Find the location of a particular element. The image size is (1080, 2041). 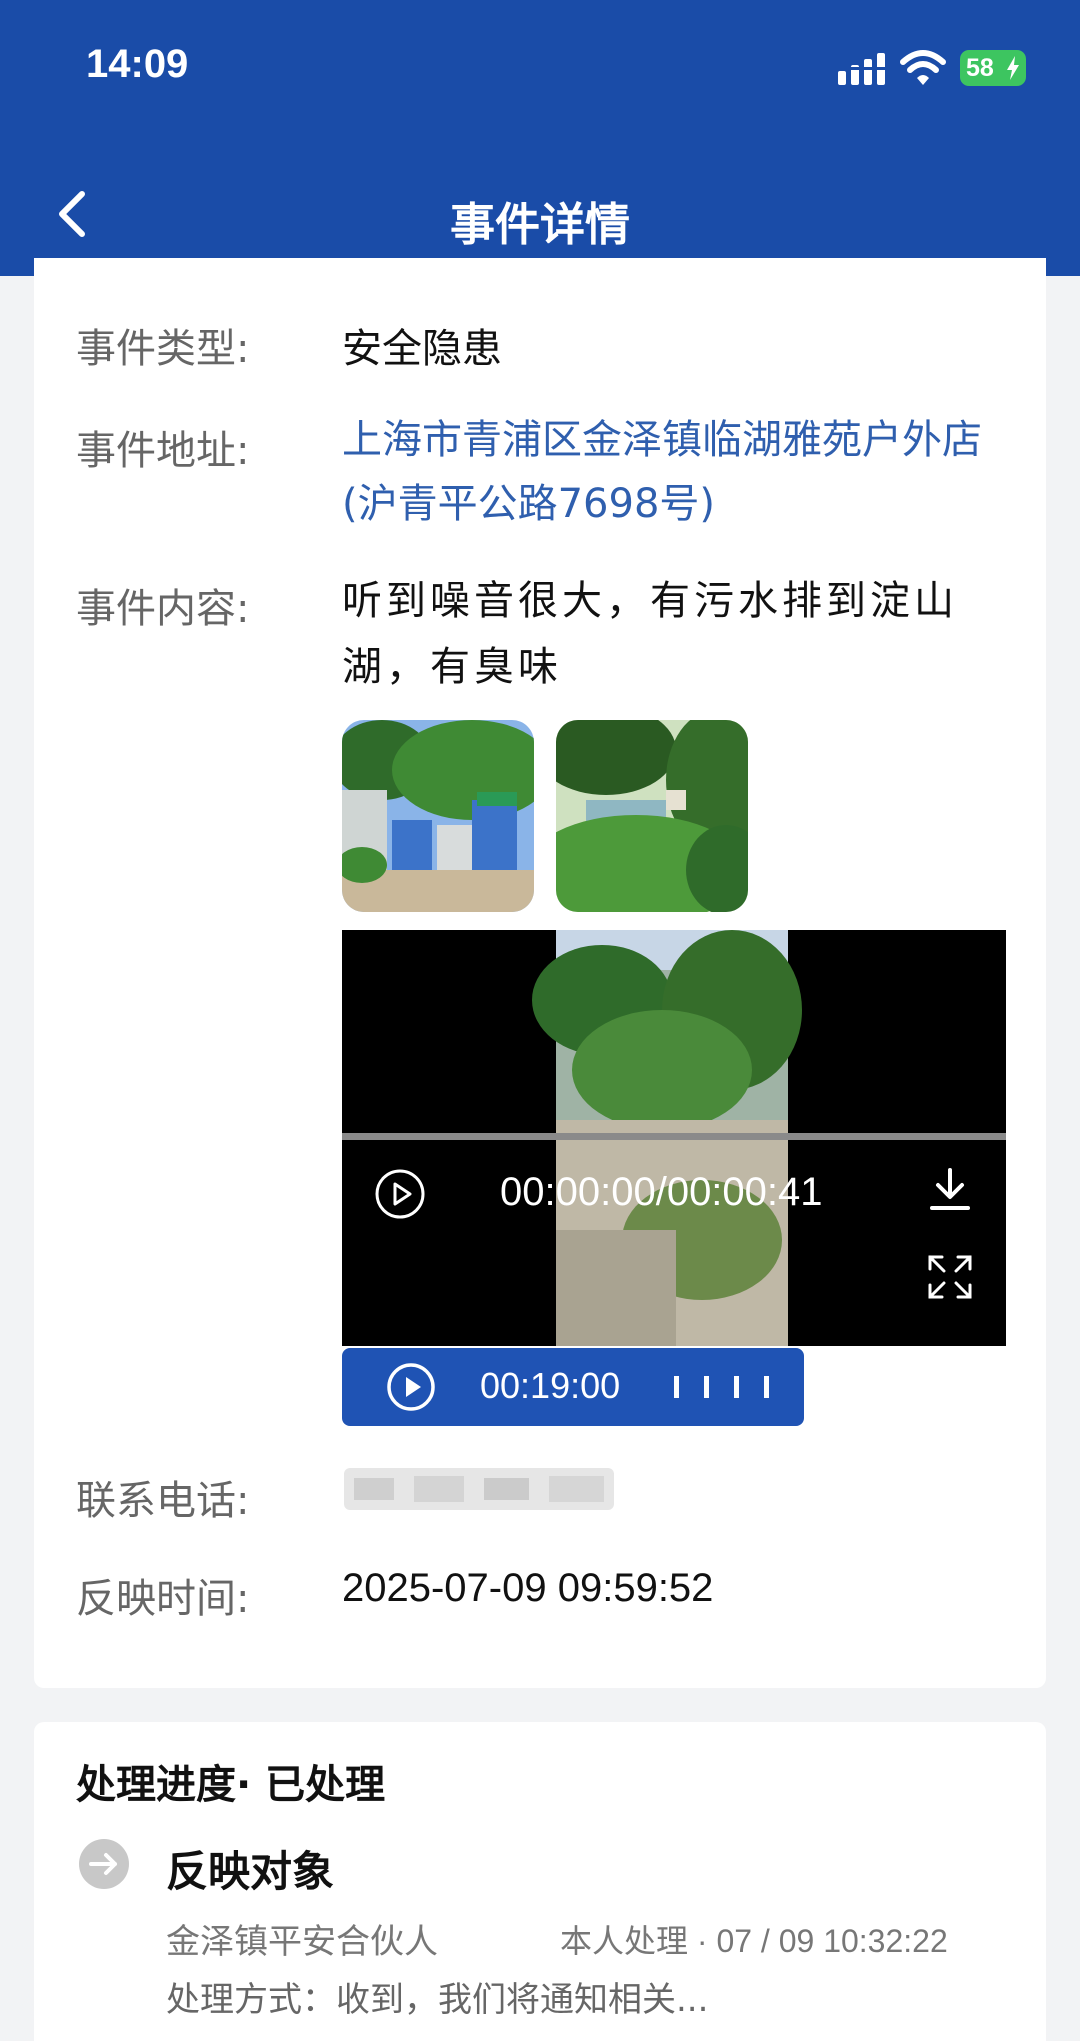

audio-wave-icon is located at coordinates (721, 1387).